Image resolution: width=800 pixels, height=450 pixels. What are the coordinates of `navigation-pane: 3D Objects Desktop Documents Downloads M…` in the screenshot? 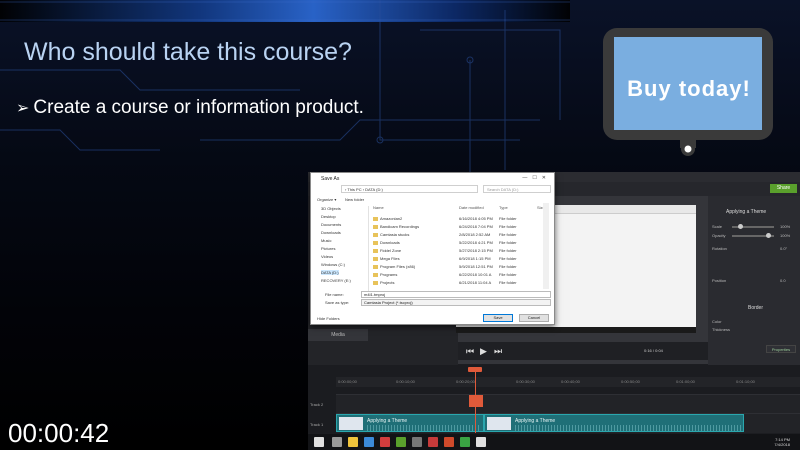 It's located at (343, 249).